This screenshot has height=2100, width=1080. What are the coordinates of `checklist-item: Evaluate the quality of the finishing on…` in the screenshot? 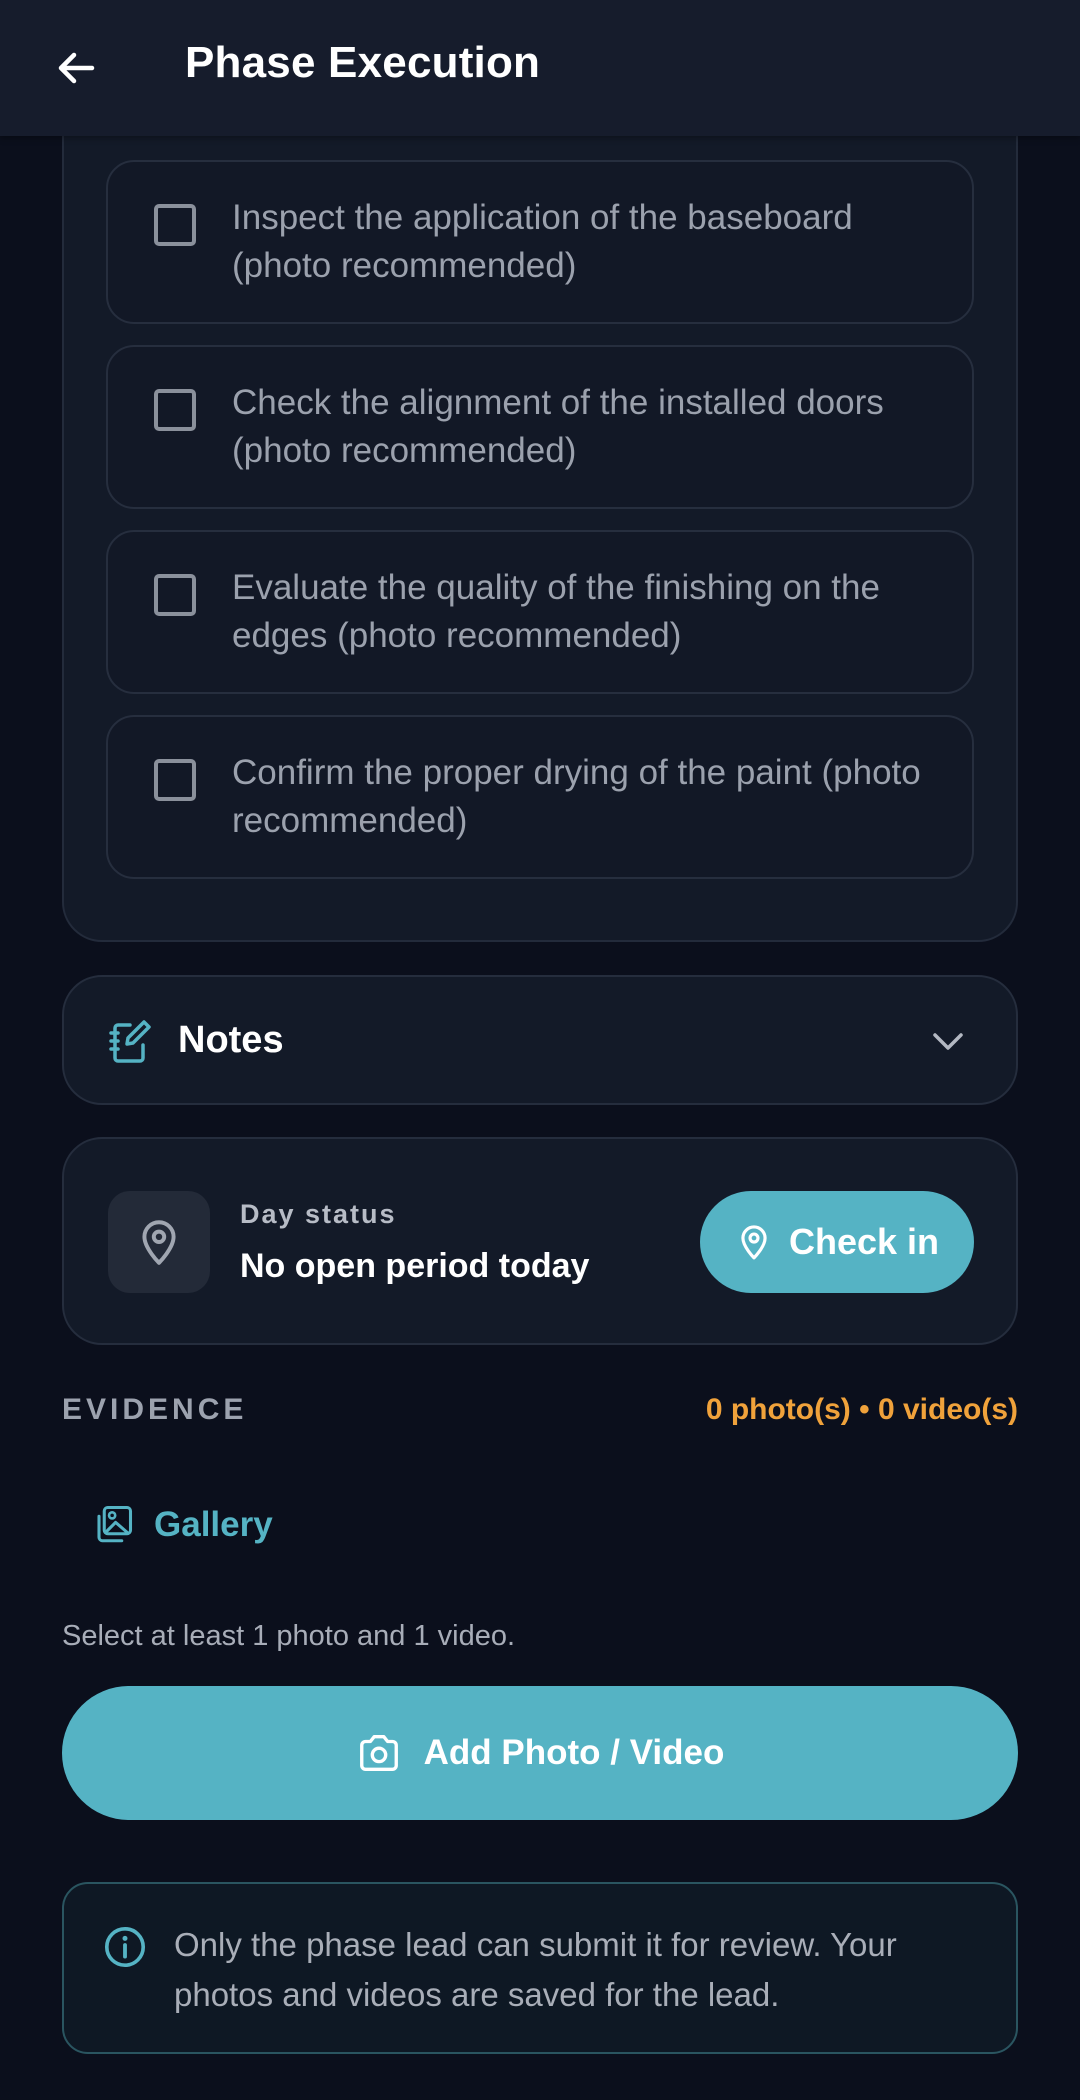 It's located at (540, 612).